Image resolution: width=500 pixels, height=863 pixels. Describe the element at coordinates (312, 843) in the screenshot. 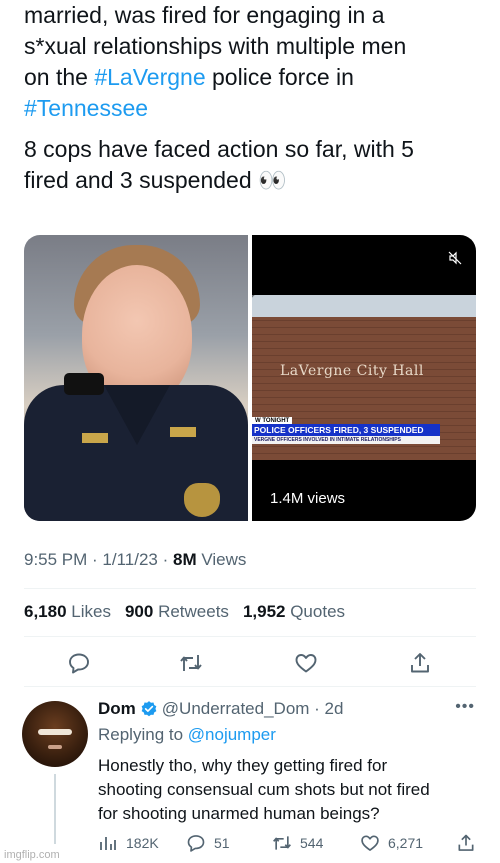

I see `reply-retweets-count: 544` at that location.